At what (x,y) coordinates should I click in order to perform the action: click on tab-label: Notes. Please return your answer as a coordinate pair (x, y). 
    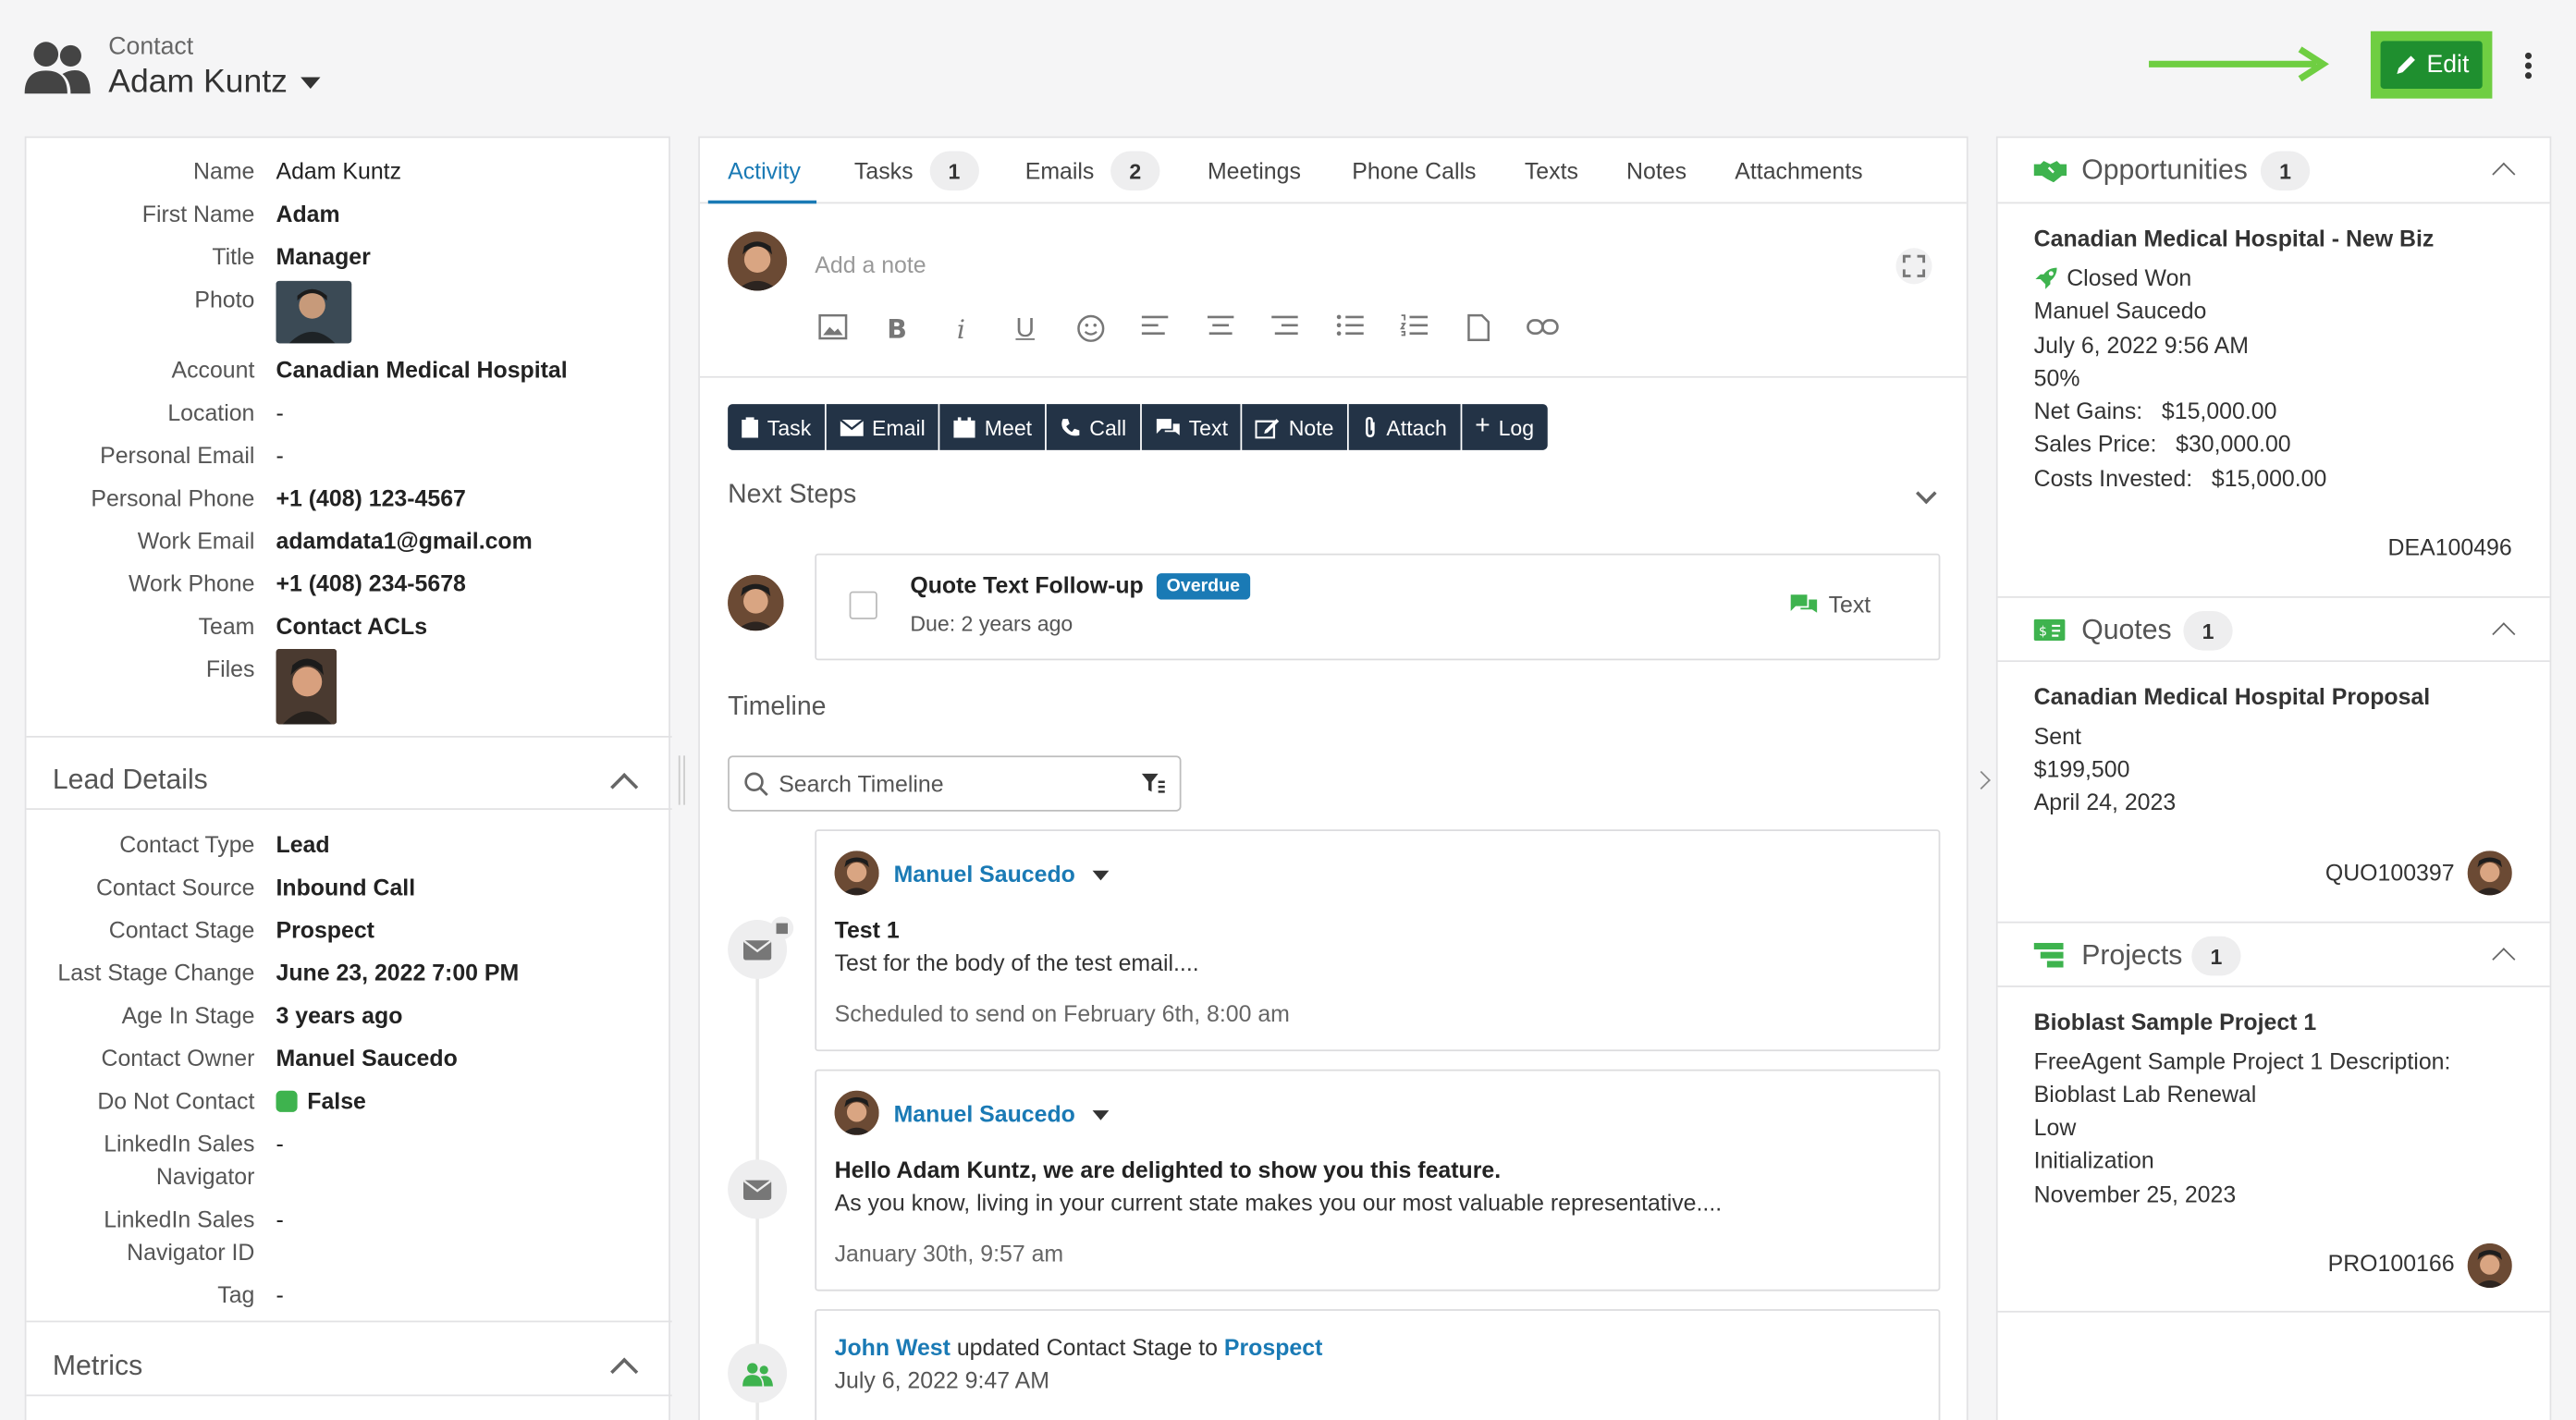
    Looking at the image, I should click on (1656, 171).